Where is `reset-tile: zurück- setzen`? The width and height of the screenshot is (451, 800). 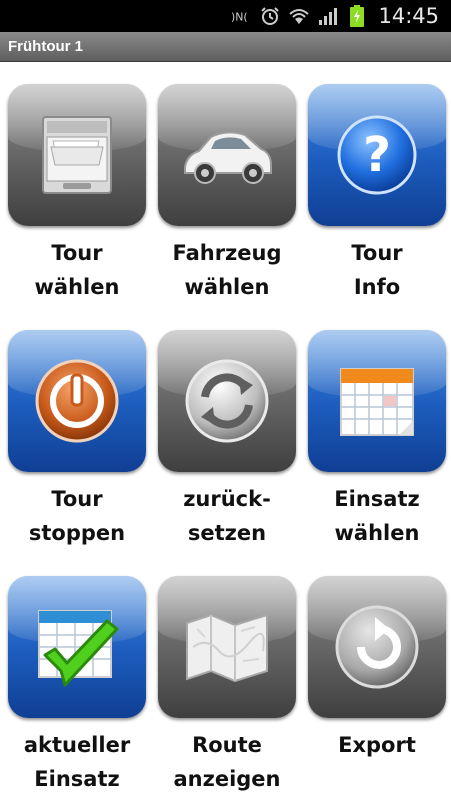 reset-tile: zurück- setzen is located at coordinates (227, 440).